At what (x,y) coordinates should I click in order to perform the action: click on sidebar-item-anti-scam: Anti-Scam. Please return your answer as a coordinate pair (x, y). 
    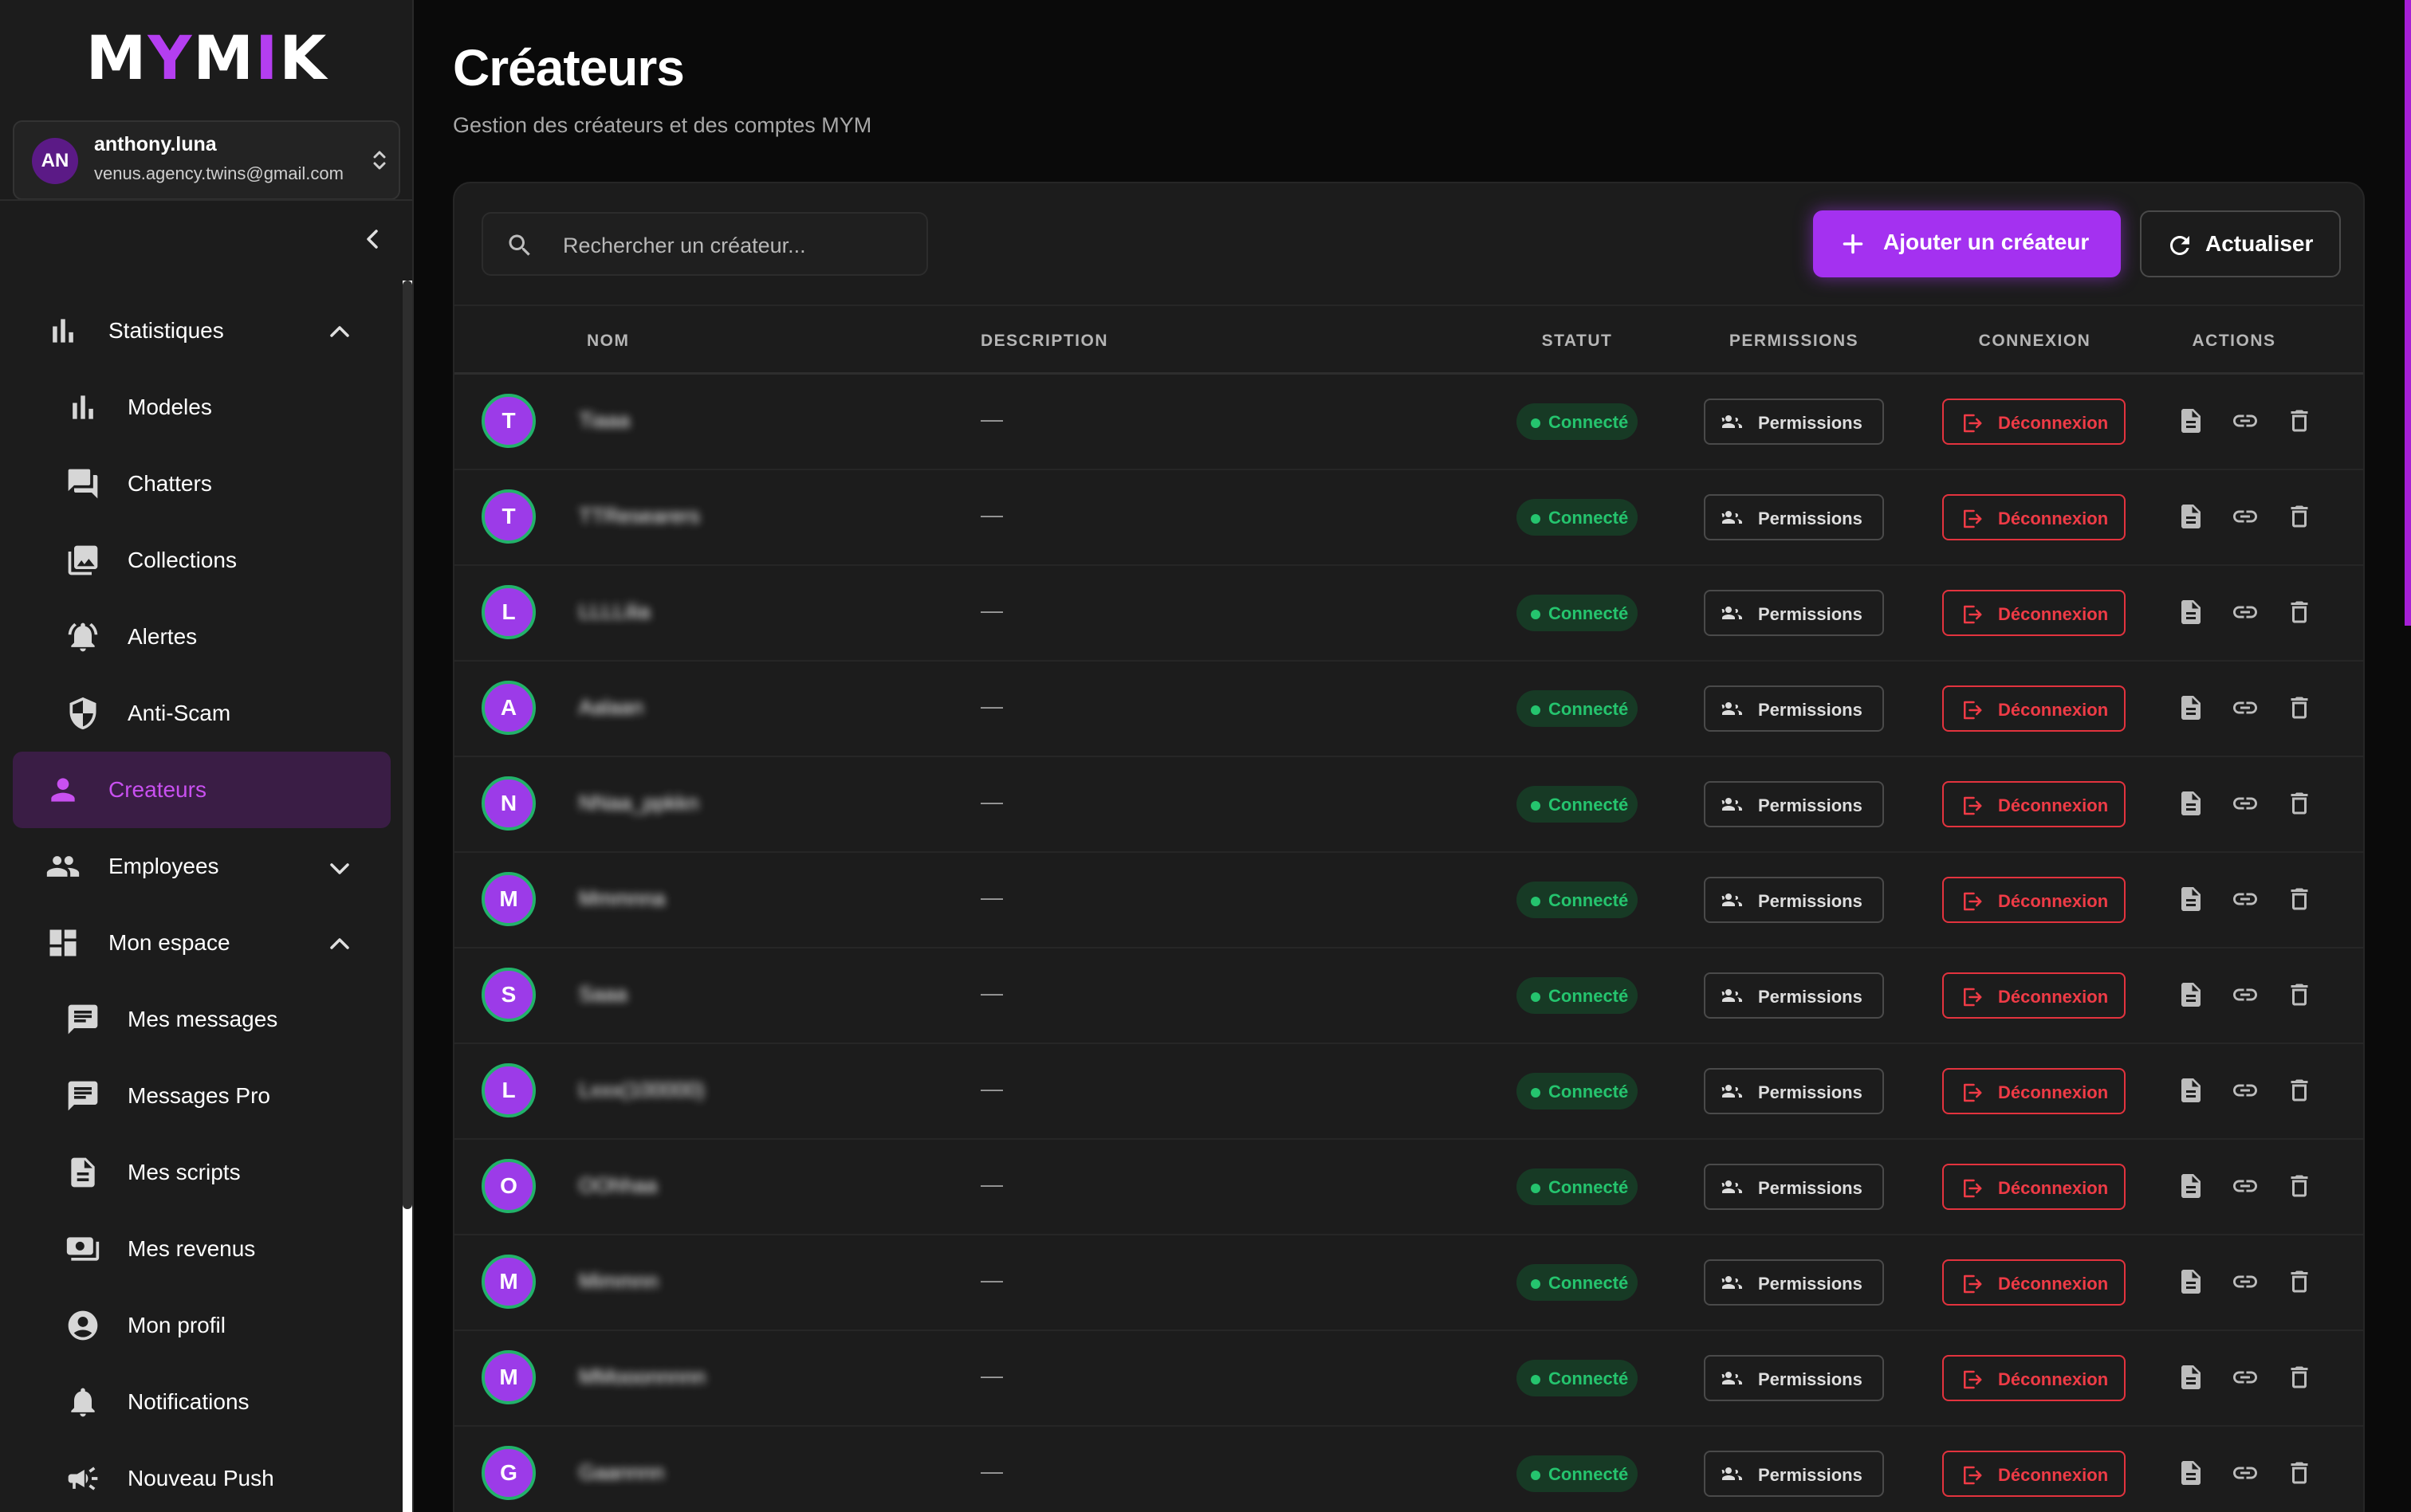
    Looking at the image, I should click on (199, 713).